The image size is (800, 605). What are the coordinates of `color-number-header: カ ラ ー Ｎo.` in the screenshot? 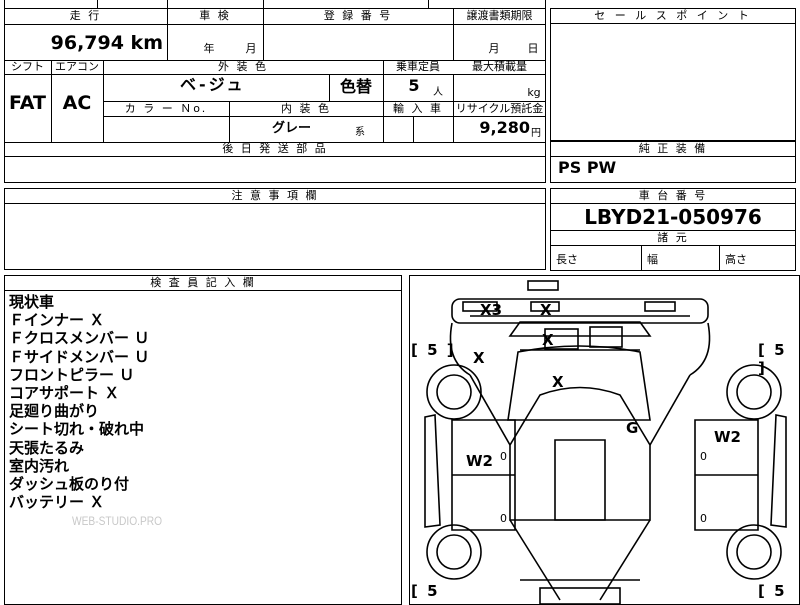 It's located at (166, 108).